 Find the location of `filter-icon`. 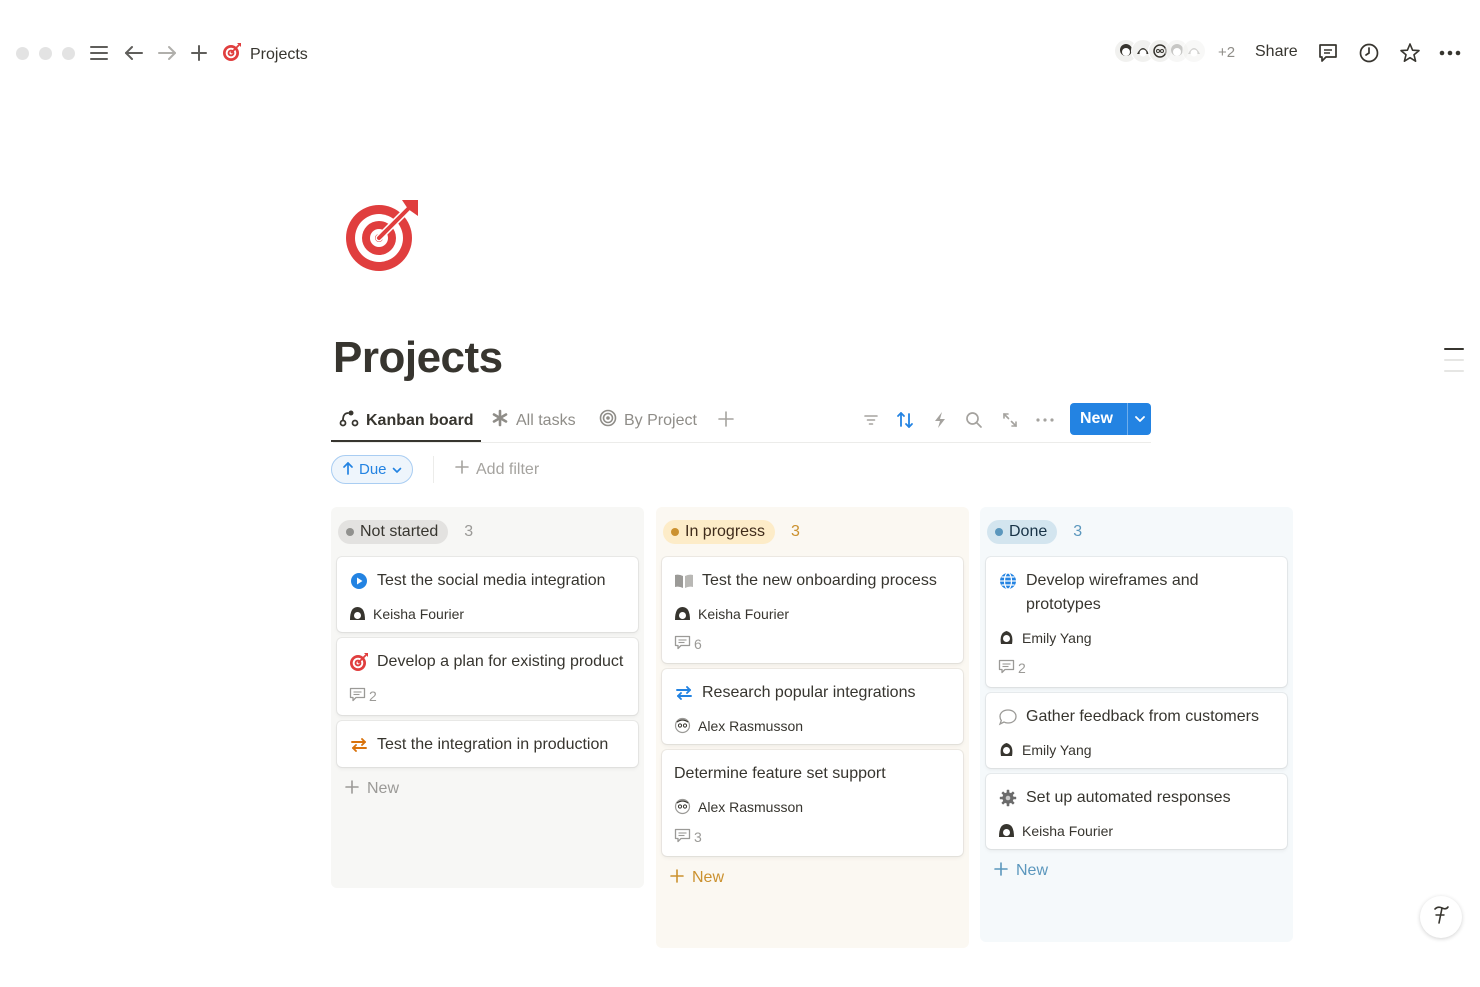

filter-icon is located at coordinates (871, 420).